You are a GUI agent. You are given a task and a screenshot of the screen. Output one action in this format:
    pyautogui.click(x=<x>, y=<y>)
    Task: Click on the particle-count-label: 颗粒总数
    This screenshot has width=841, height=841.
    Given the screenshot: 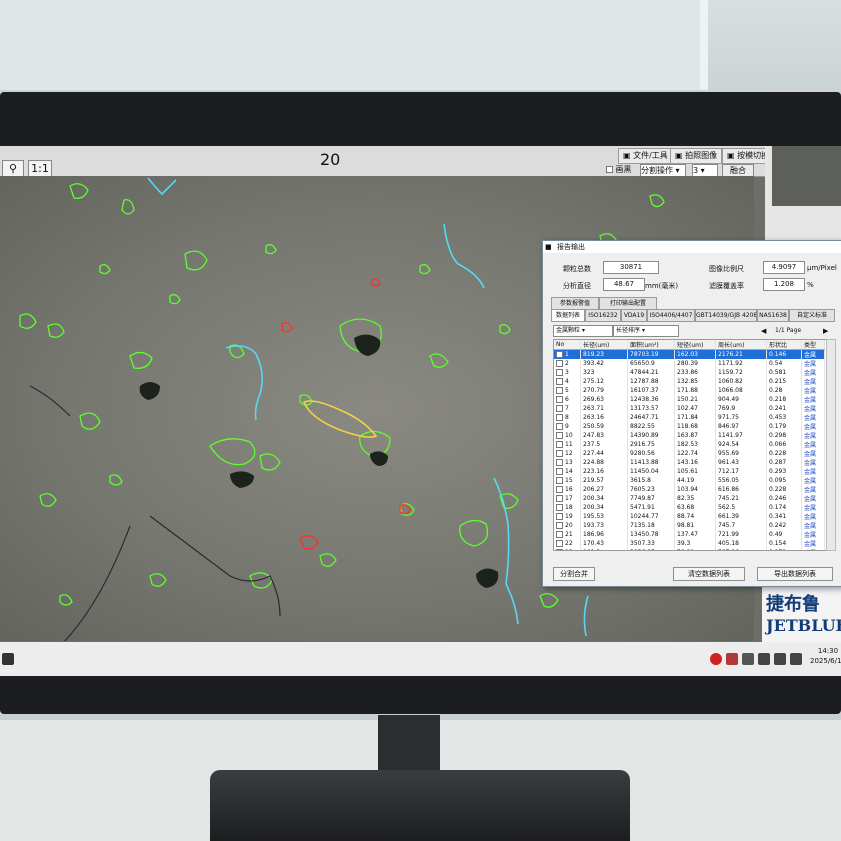 What is the action you would take?
    pyautogui.click(x=577, y=269)
    